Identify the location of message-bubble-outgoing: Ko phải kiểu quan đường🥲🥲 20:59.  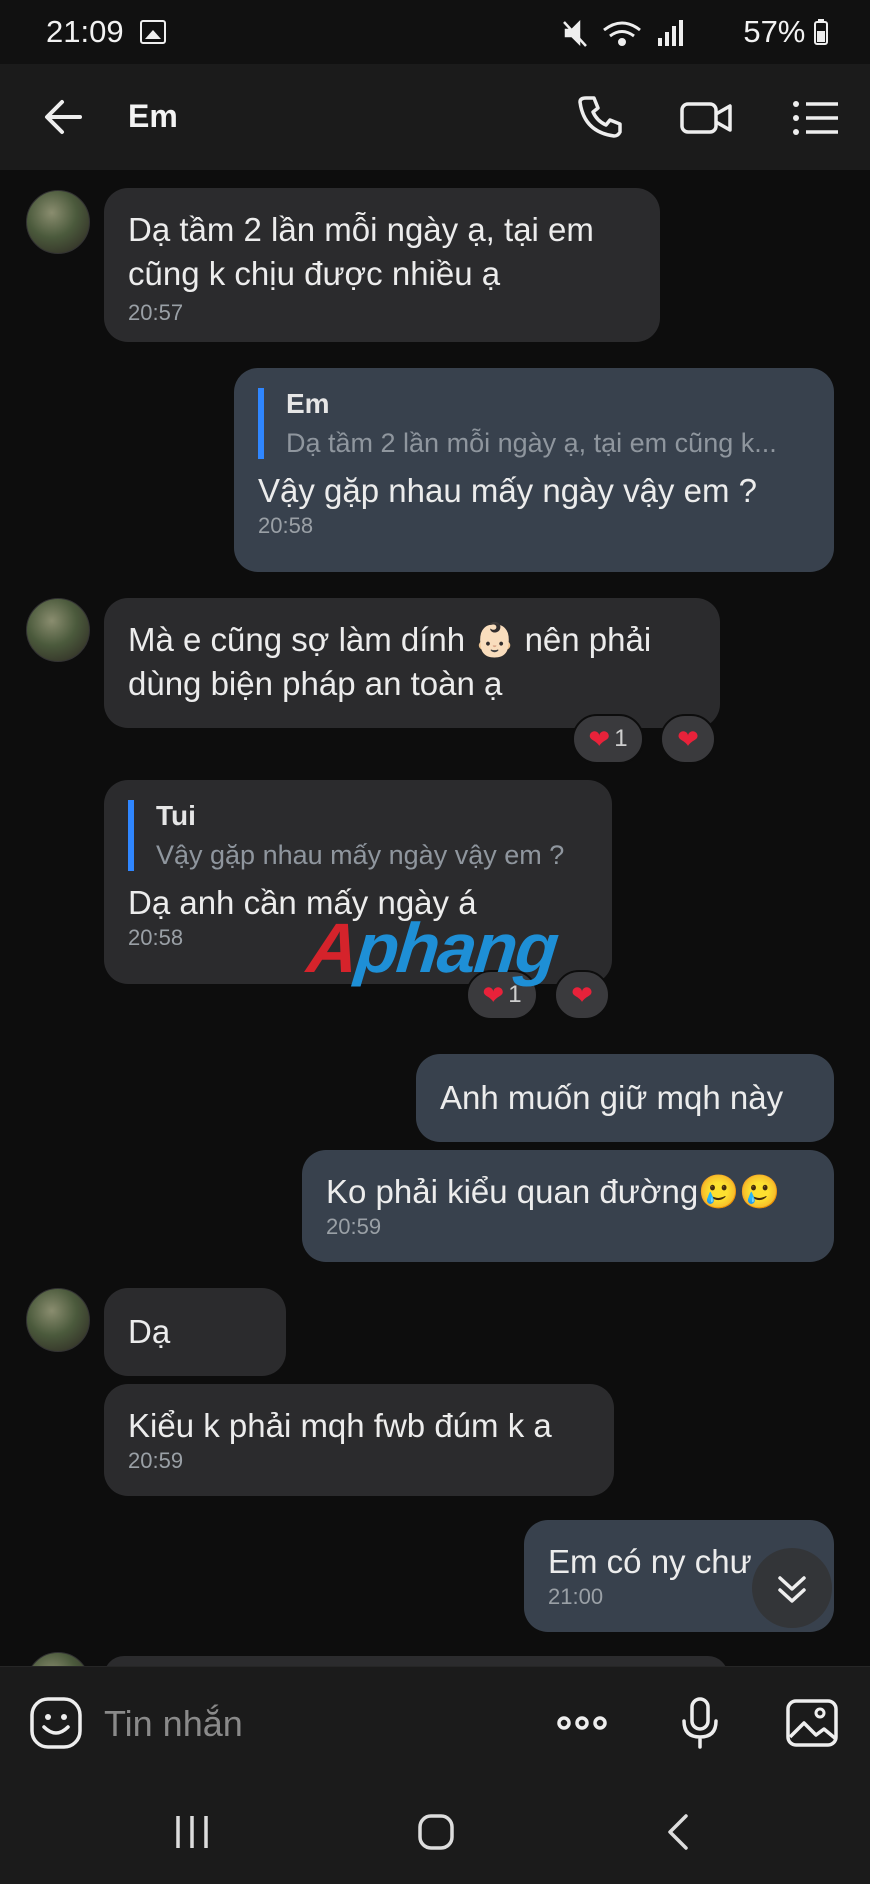
(568, 1206).